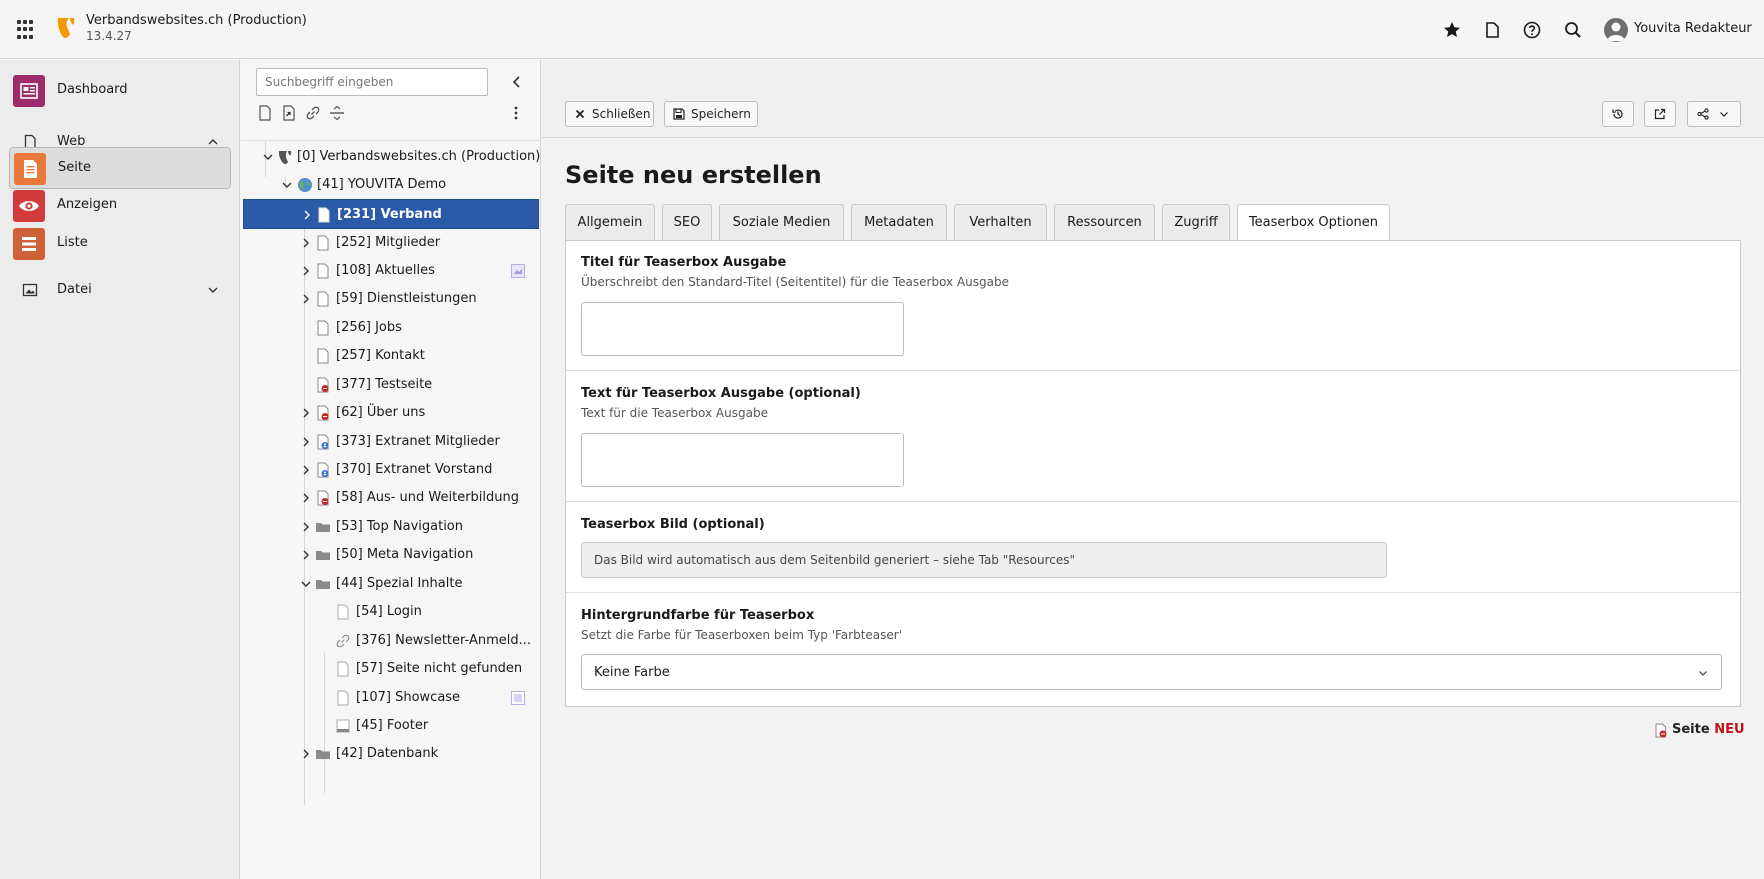 The height and width of the screenshot is (879, 1764). What do you see at coordinates (120, 290) in the screenshot?
I see `module-group-file: Datei` at bounding box center [120, 290].